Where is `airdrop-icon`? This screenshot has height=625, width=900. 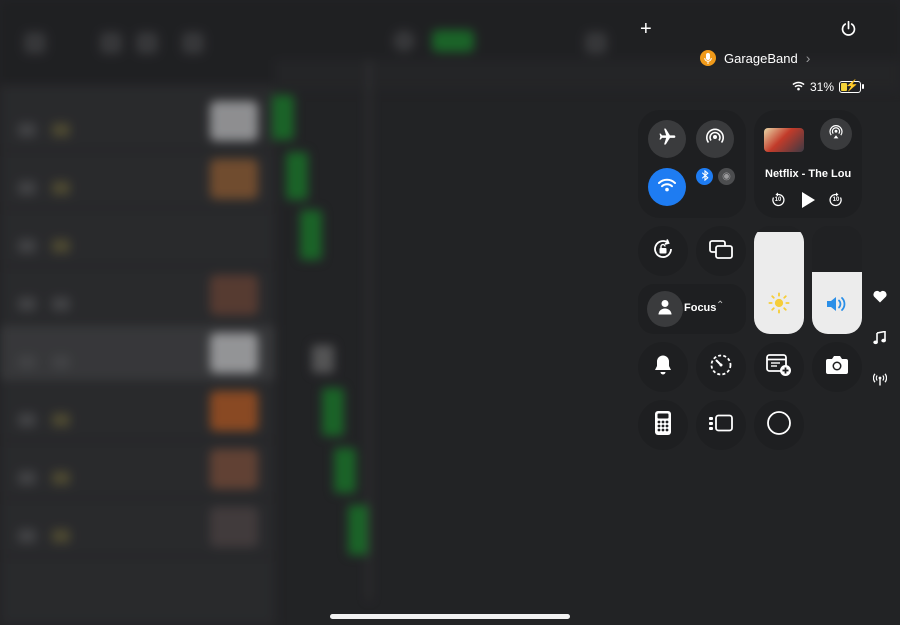
airdrop-icon is located at coordinates (715, 139).